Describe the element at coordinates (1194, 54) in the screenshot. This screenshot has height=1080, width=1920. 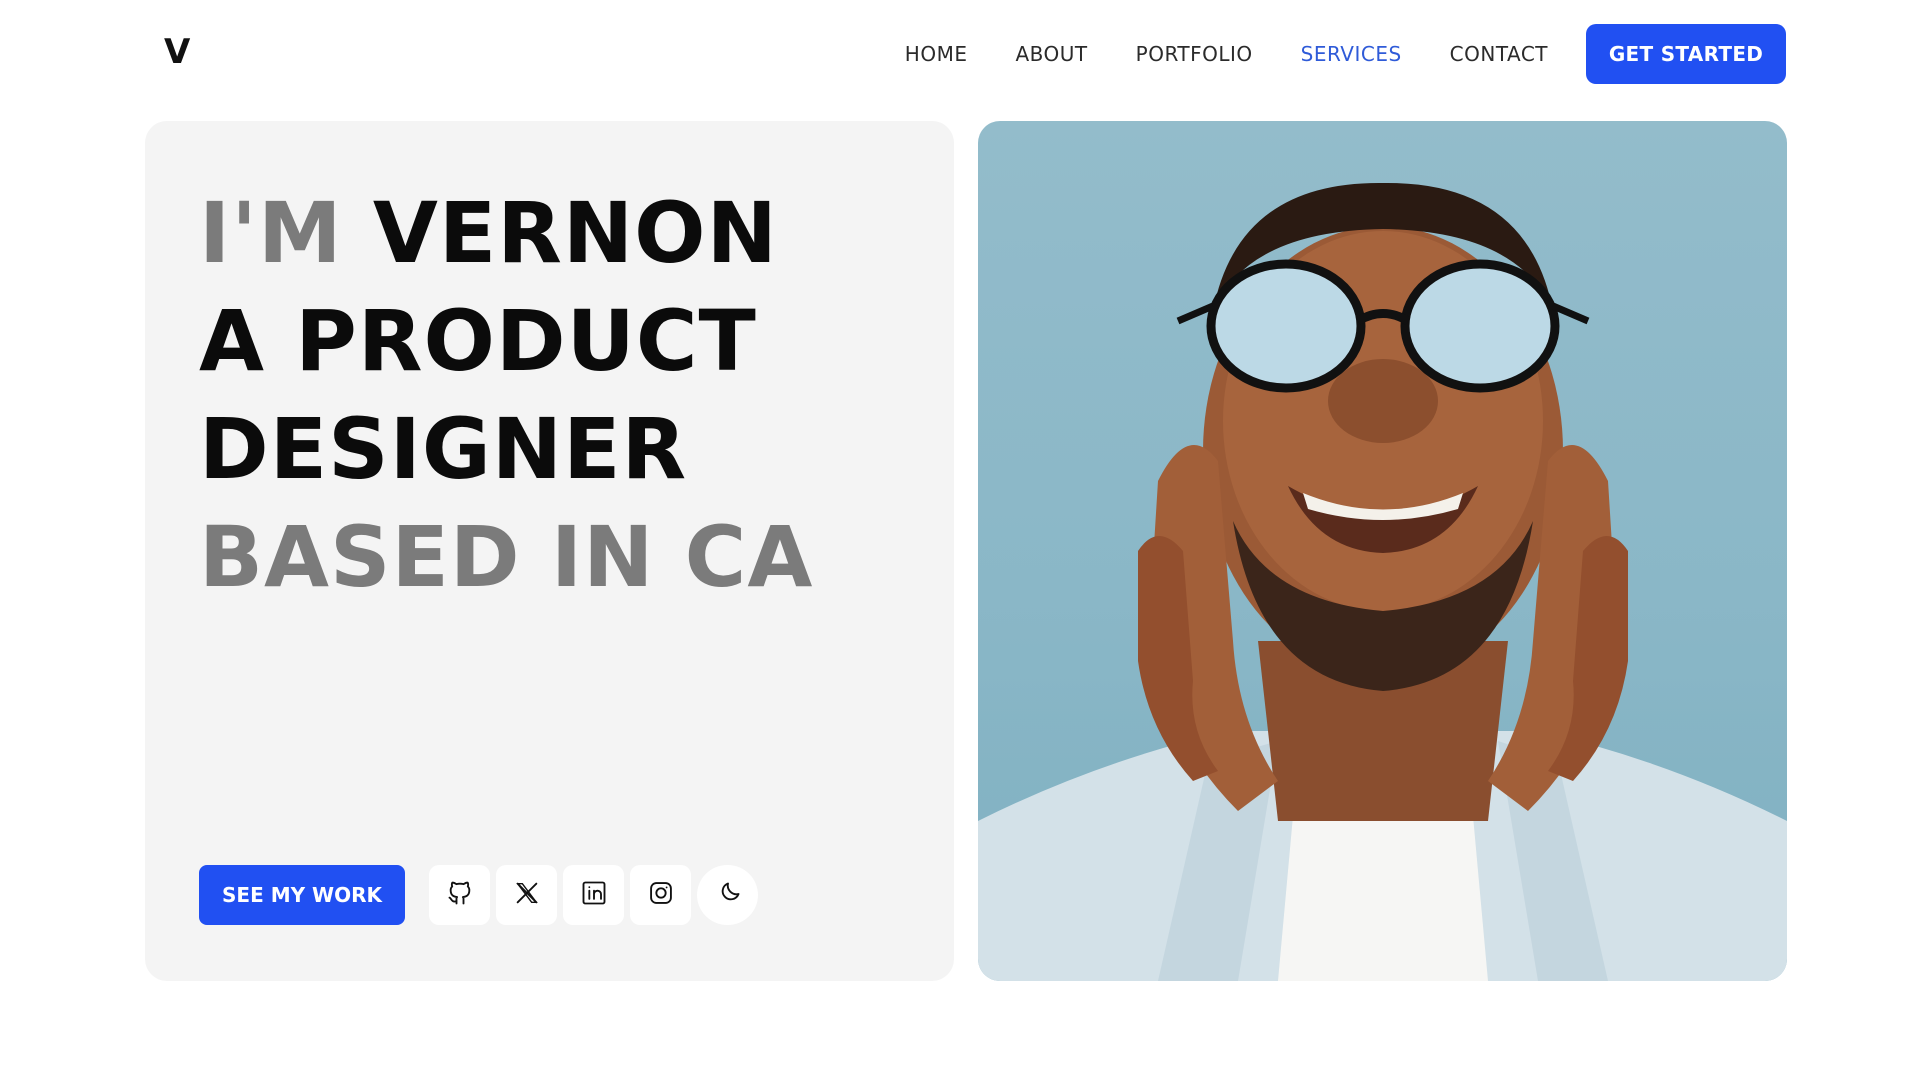
I see `nav-portfolio-link: PORTFOLIO` at that location.